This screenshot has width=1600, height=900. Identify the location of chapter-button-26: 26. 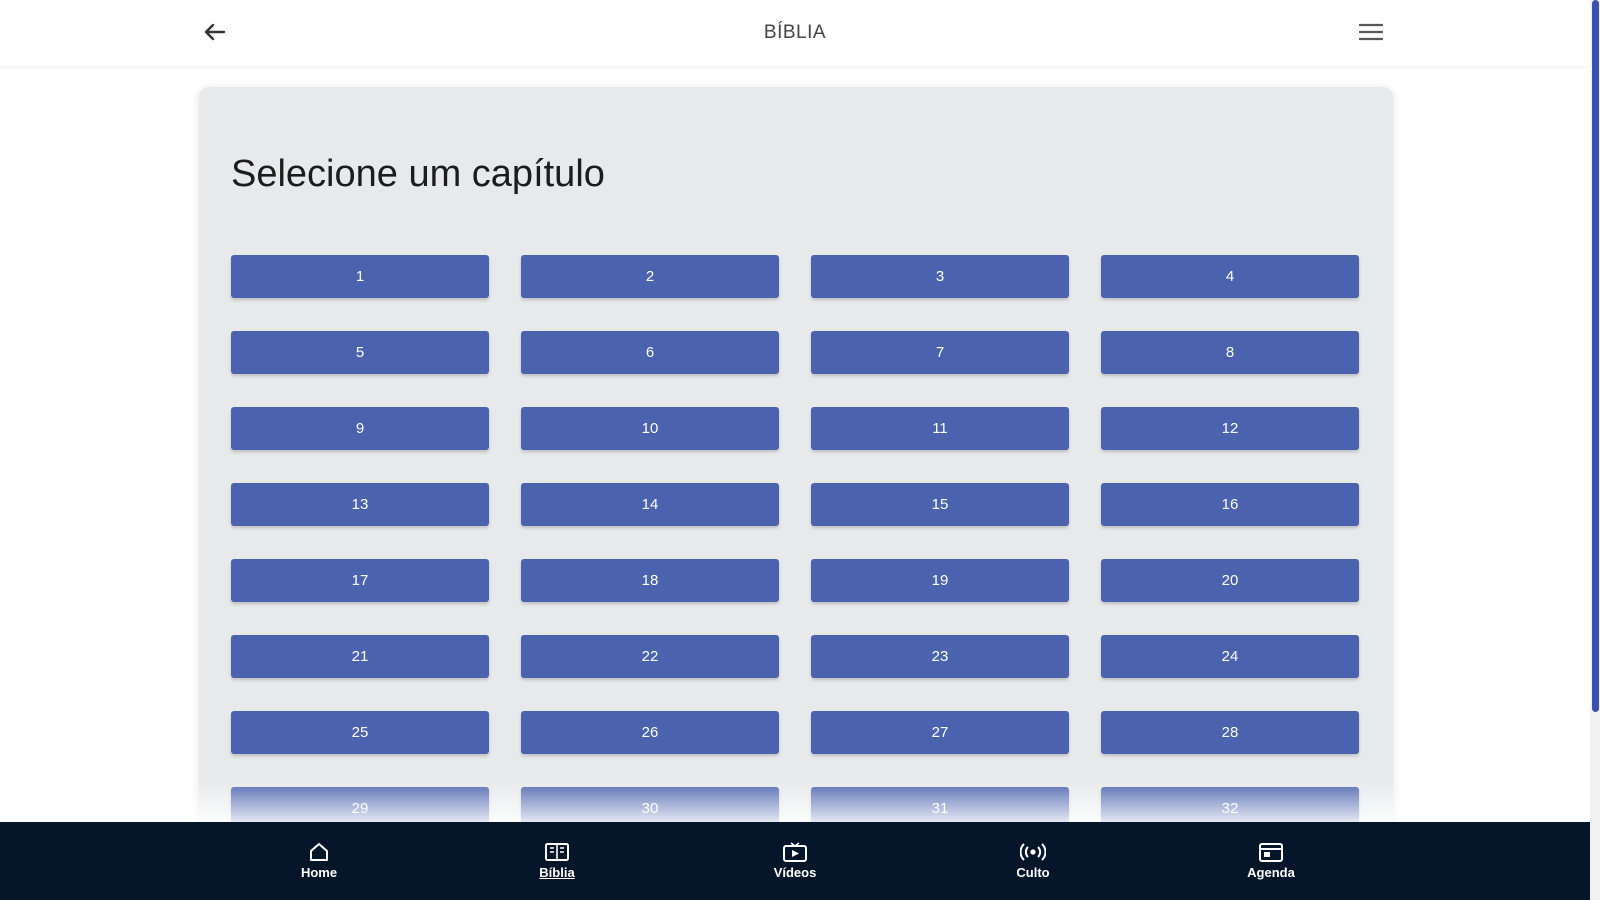
(650, 732).